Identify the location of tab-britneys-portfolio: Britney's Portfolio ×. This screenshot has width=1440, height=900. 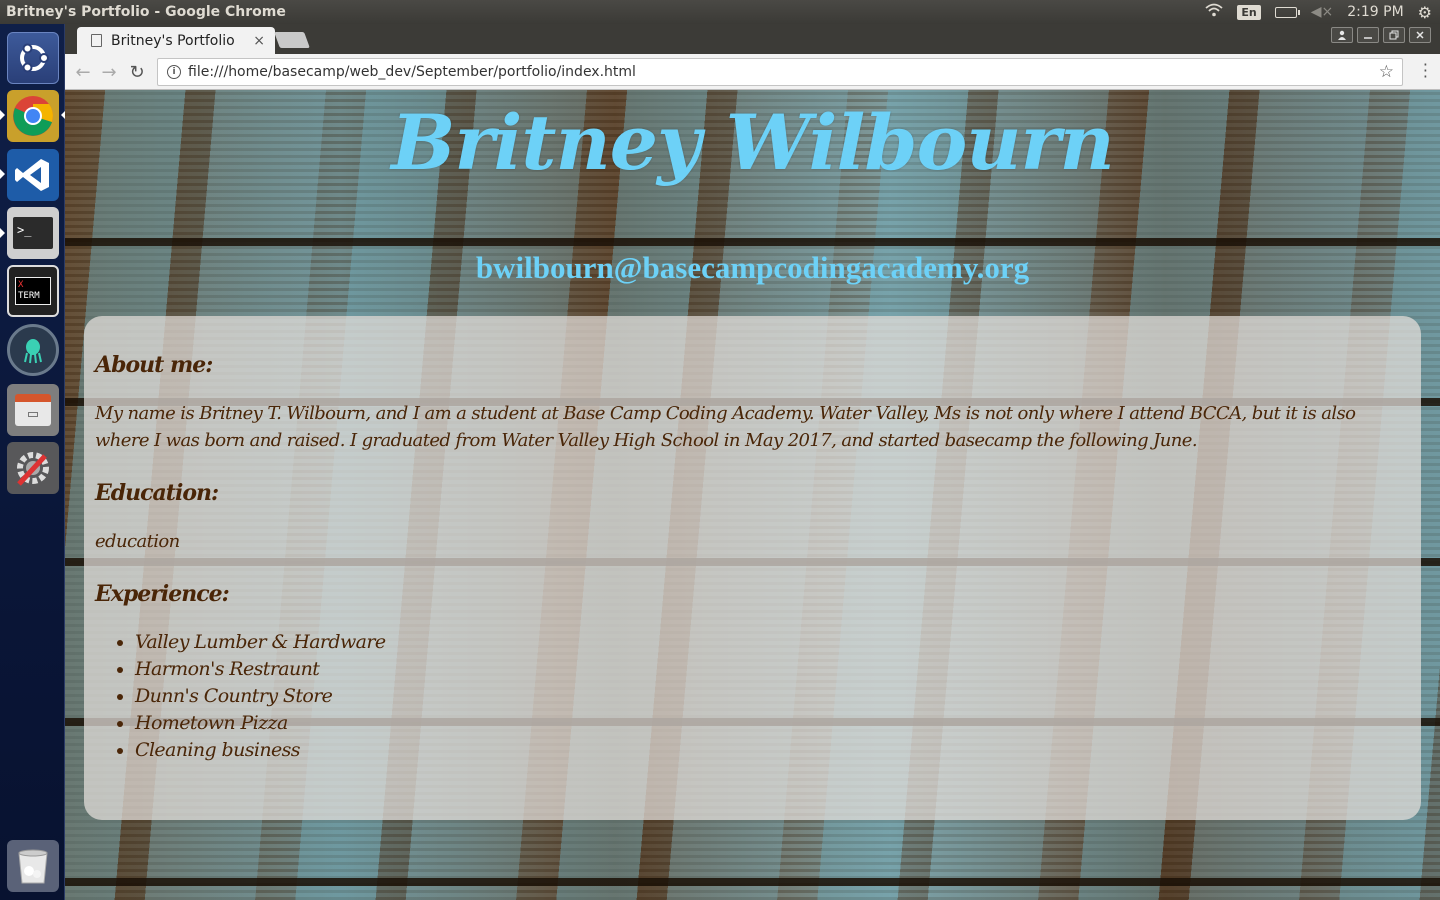
(176, 40).